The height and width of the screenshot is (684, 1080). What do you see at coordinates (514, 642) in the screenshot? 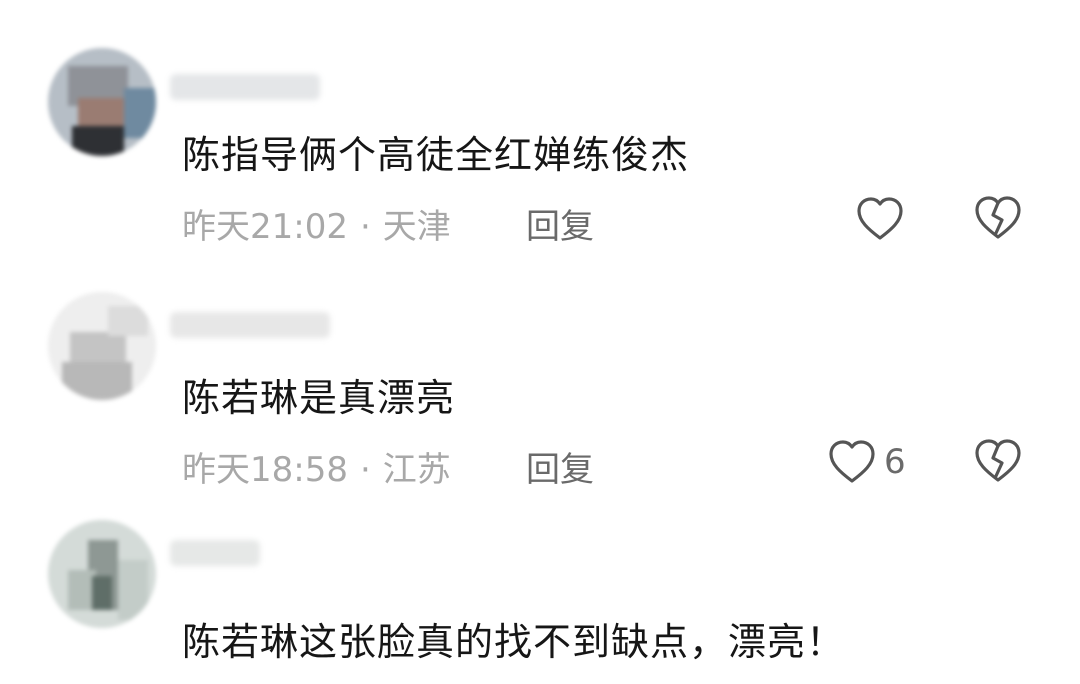
I see `comment-text: 陈若琳这张脸真的找不到缺点，漂亮！` at bounding box center [514, 642].